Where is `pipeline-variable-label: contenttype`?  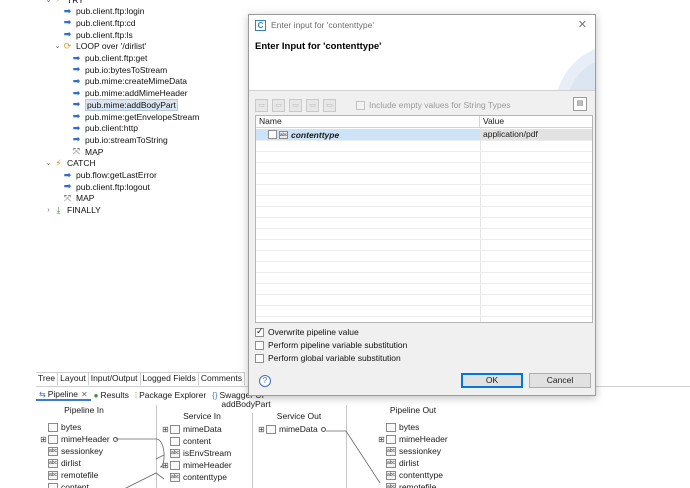
pipeline-variable-label: contenttype is located at coordinates (205, 477).